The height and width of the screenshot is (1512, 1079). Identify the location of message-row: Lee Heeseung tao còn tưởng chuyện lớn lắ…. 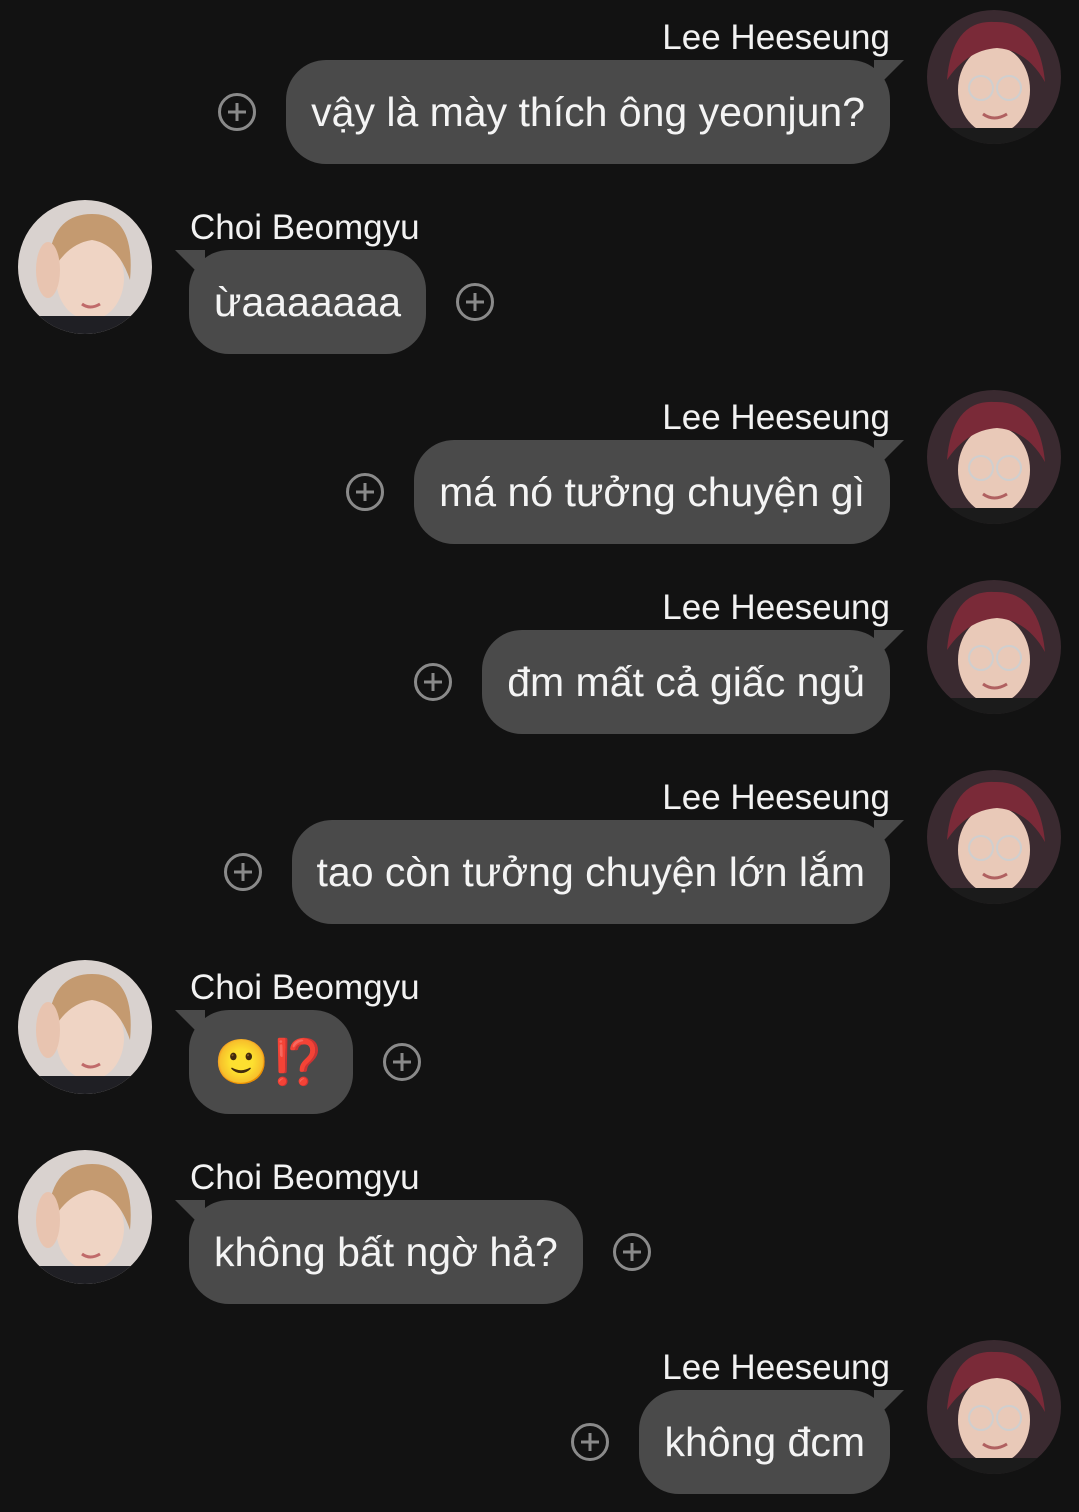
(539, 845).